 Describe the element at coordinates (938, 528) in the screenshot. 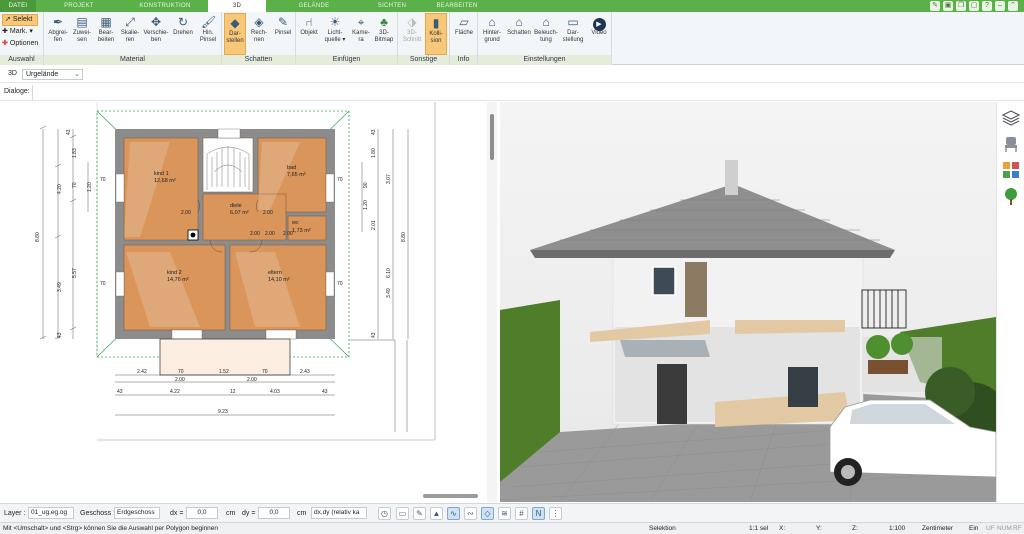

I see `status-unit: Zentimeter` at that location.